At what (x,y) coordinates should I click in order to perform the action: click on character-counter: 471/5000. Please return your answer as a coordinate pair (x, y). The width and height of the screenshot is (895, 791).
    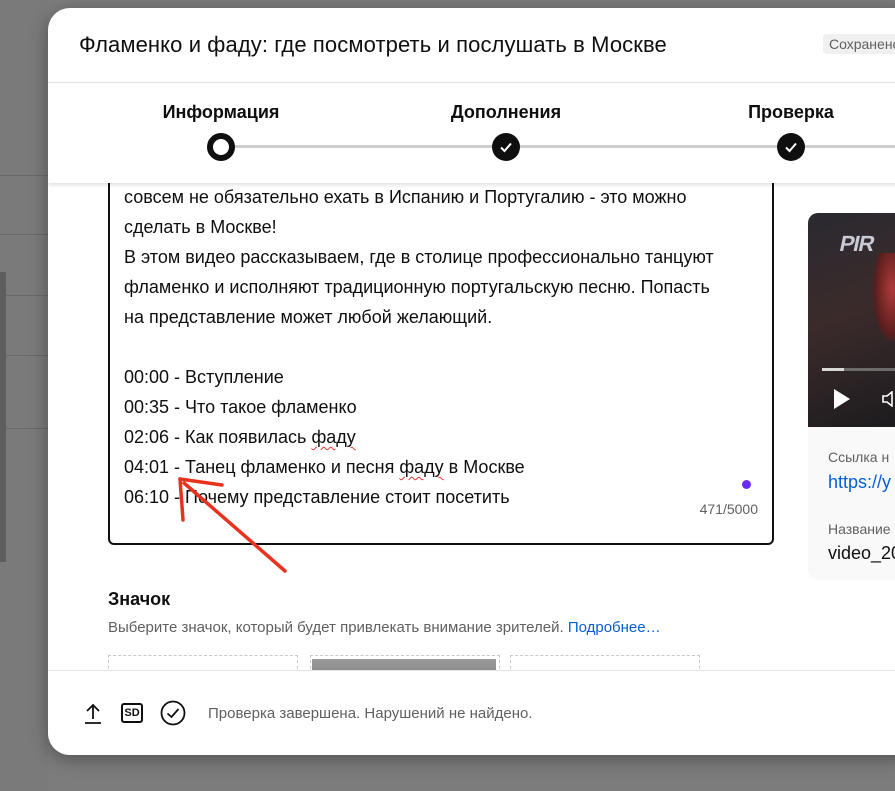
    Looking at the image, I should click on (728, 509).